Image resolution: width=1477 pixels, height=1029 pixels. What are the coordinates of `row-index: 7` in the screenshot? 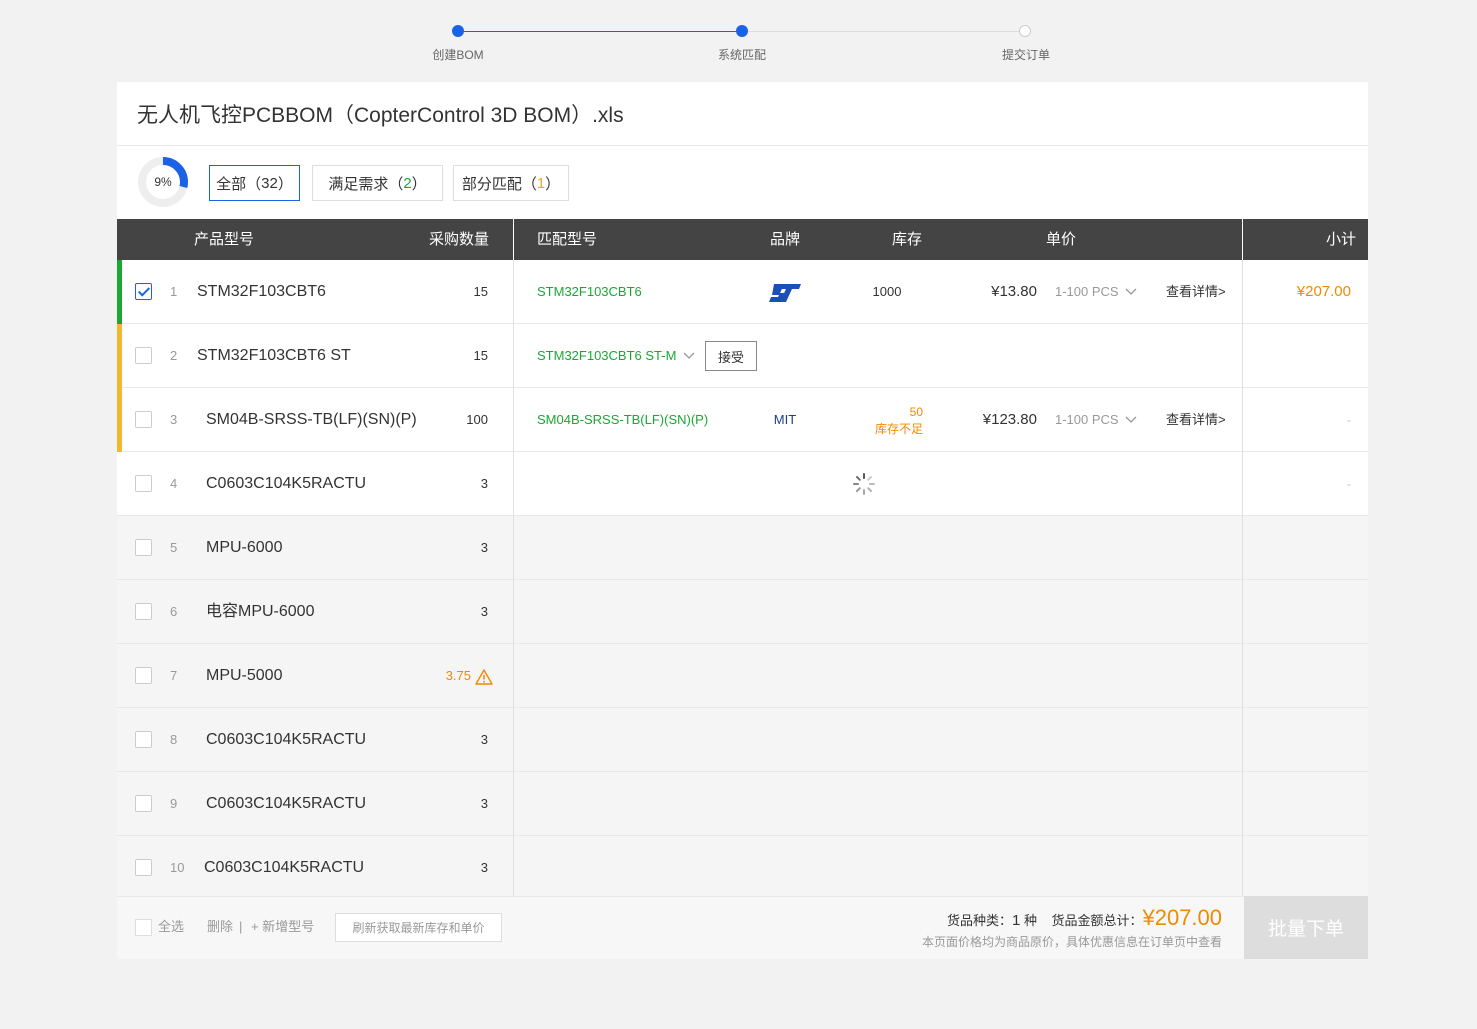 It's located at (174, 675).